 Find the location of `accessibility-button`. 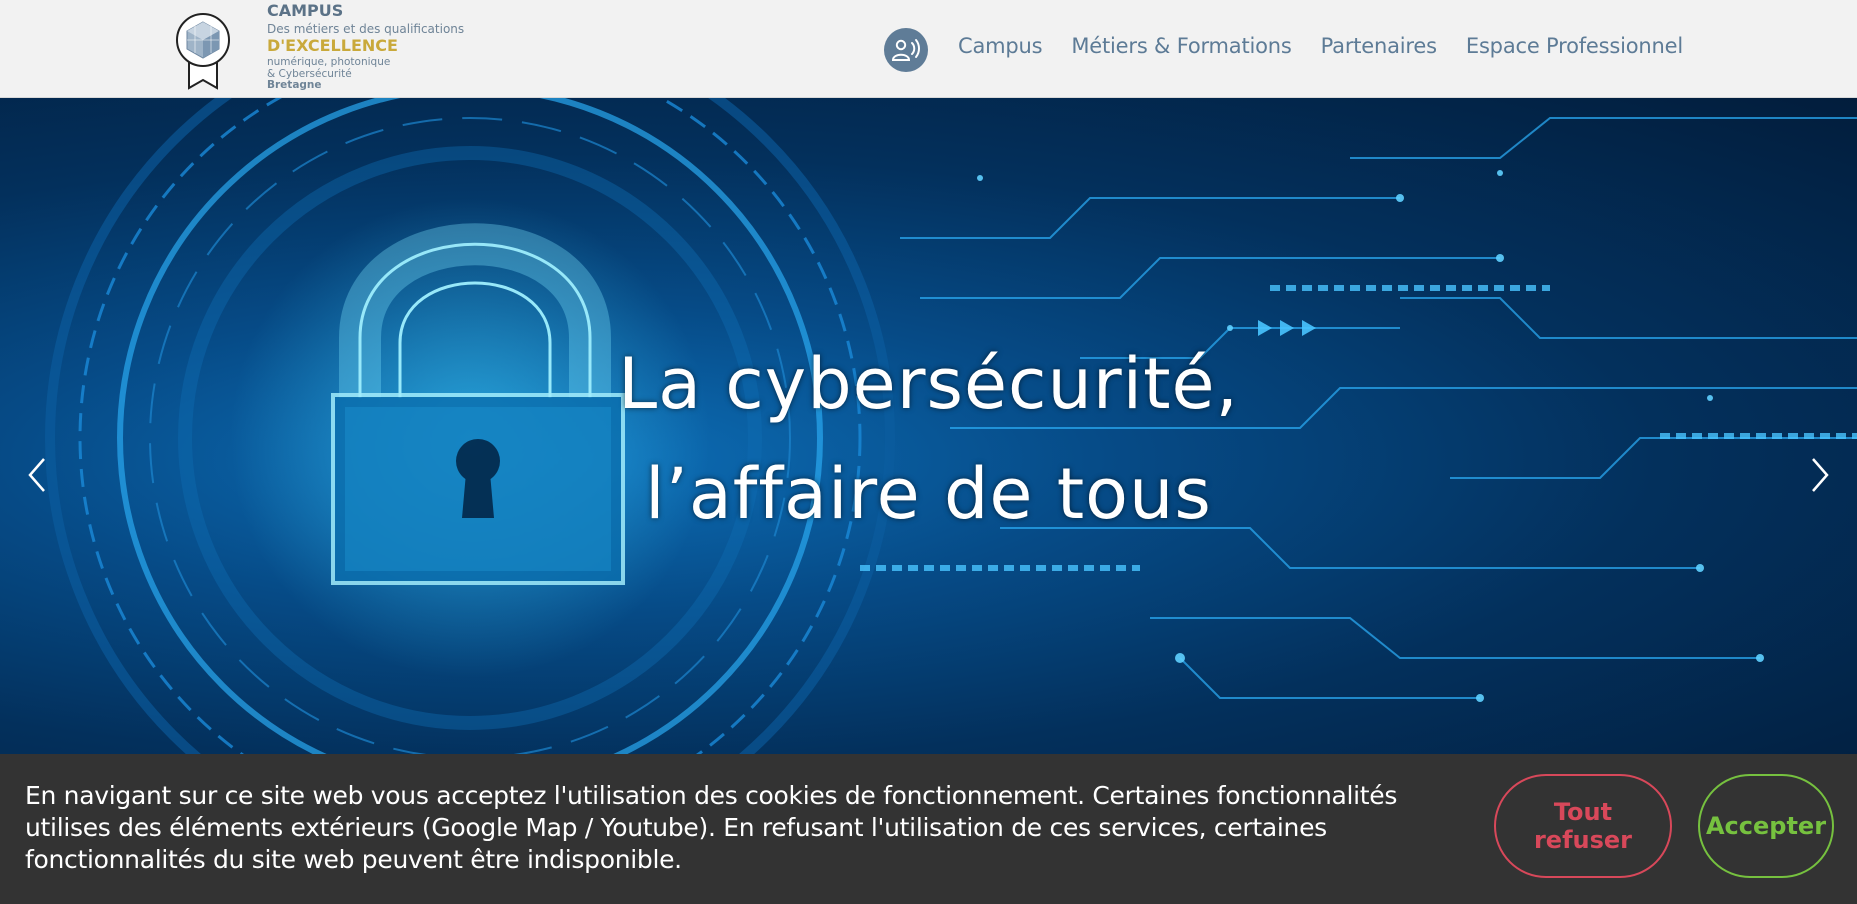

accessibility-button is located at coordinates (906, 50).